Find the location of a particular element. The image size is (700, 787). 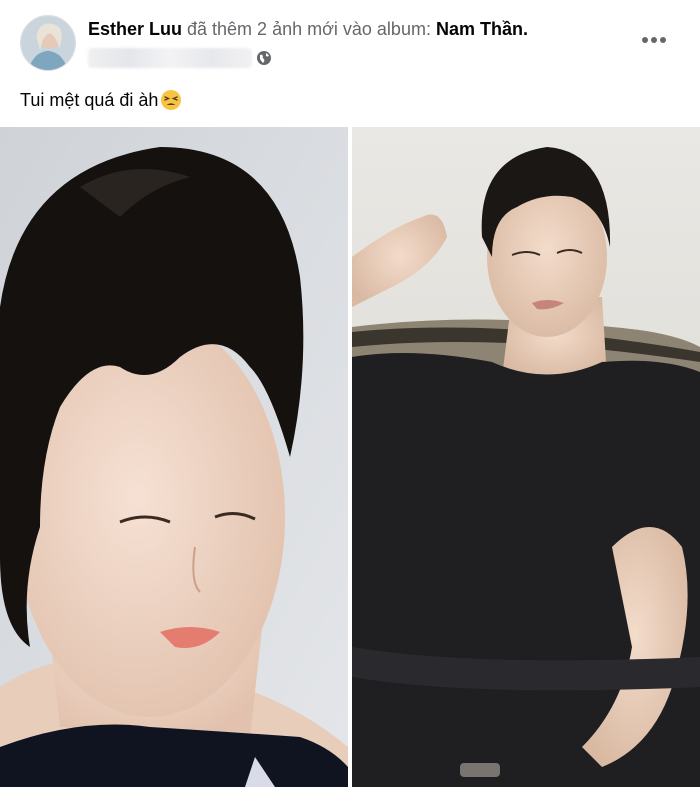

post-action-text: đã thêm 2 ảnh mới vào album: is located at coordinates (309, 29).